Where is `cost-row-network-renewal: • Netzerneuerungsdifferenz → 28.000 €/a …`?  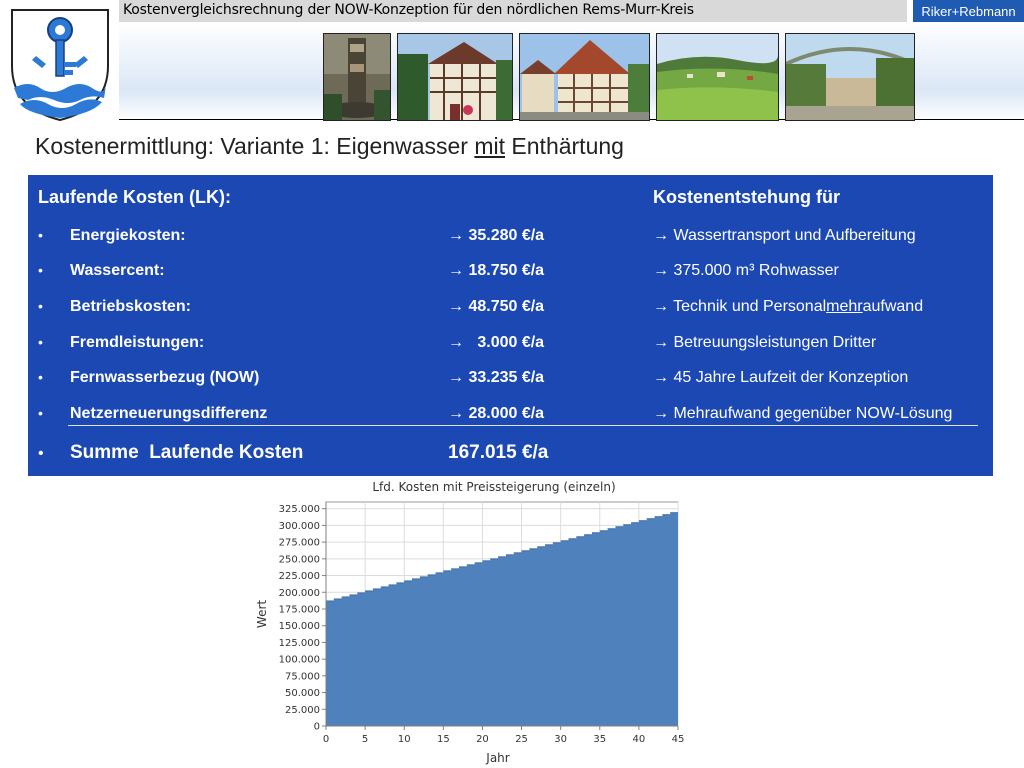
cost-row-network-renewal: • Netzerneuerungsdifferenz → 28.000 €/a … is located at coordinates (510, 414).